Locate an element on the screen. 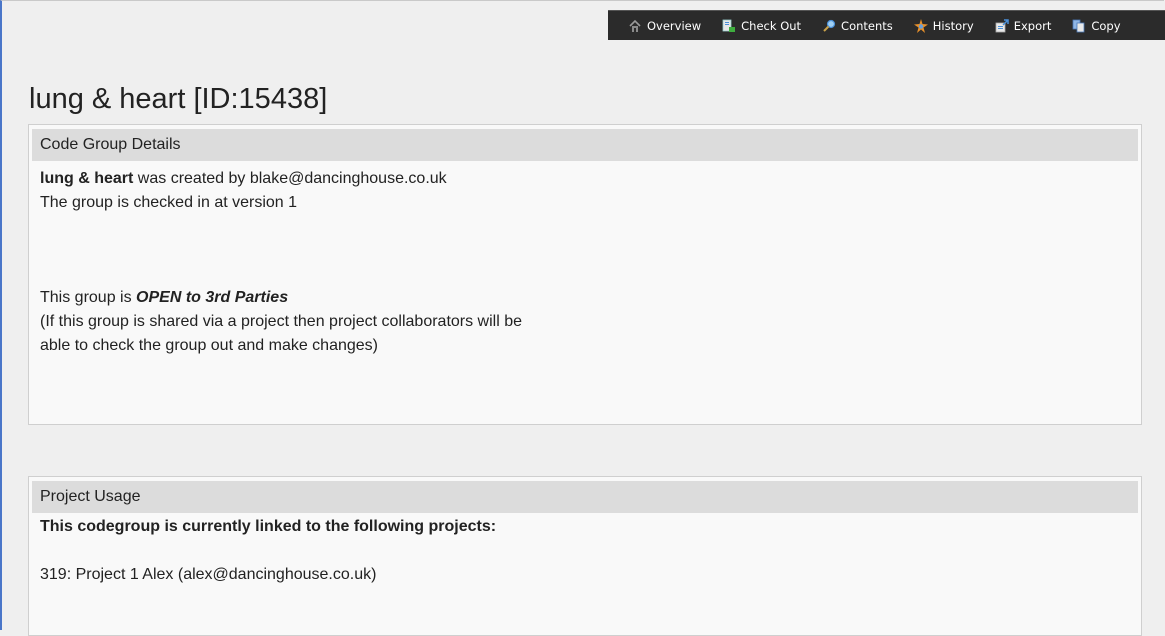 Image resolution: width=1165 pixels, height=636 pixels. check-out-button: Check Out is located at coordinates (761, 26).